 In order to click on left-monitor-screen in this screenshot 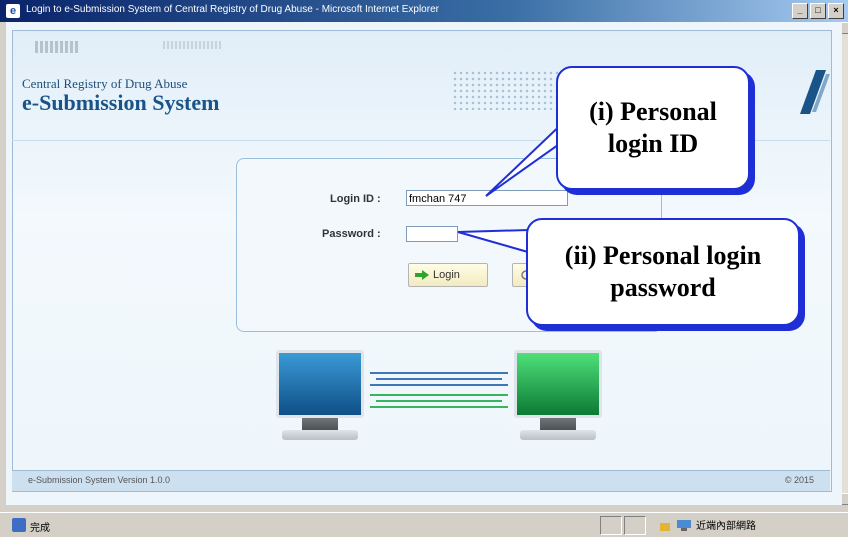, I will do `click(320, 384)`.